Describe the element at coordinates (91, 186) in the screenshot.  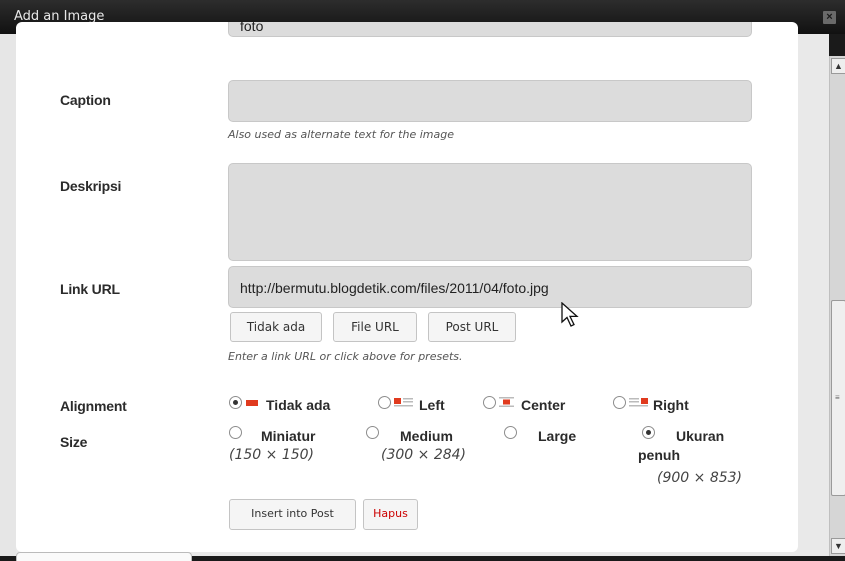
I see `description-label: Deskripsi` at that location.